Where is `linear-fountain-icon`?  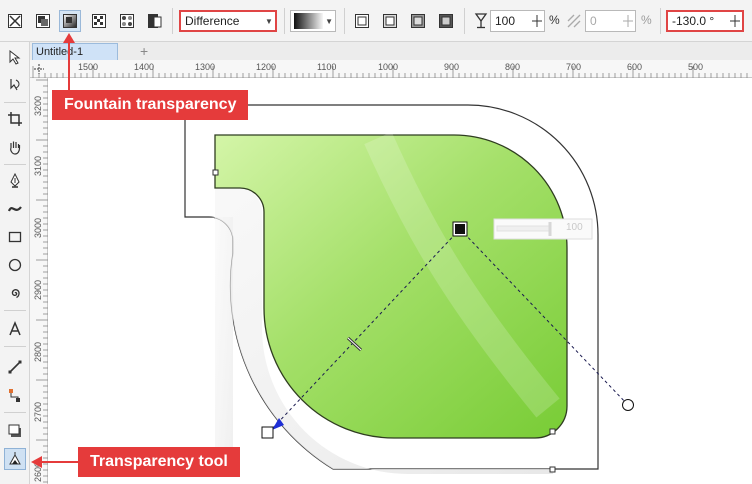
linear-fountain-icon is located at coordinates (362, 21).